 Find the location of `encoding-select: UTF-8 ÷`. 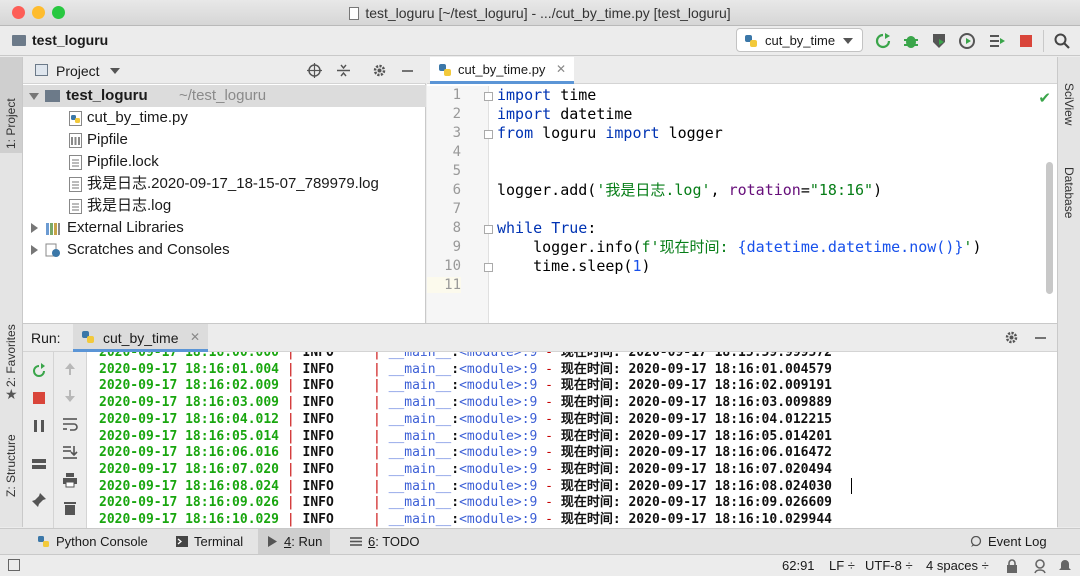

encoding-select: UTF-8 ÷ is located at coordinates (889, 565).